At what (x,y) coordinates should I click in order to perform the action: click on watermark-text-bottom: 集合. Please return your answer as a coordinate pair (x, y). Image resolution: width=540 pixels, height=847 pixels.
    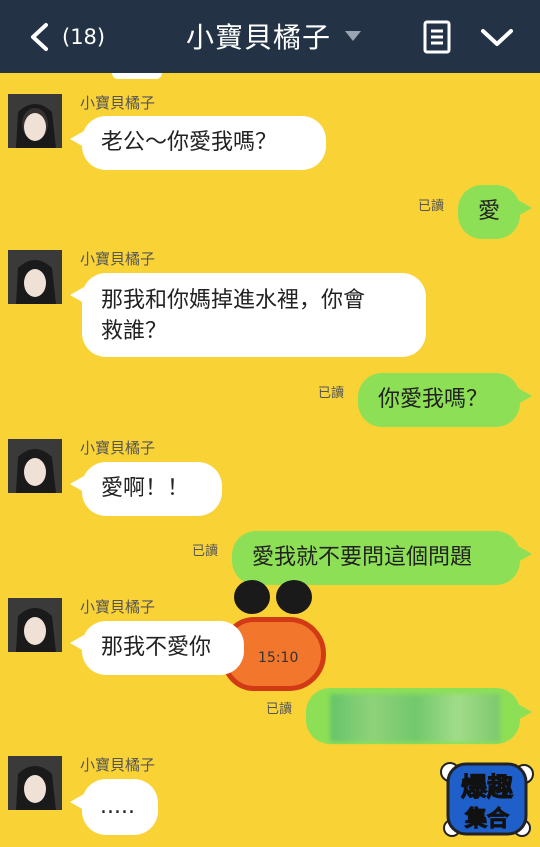
    Looking at the image, I should click on (487, 819).